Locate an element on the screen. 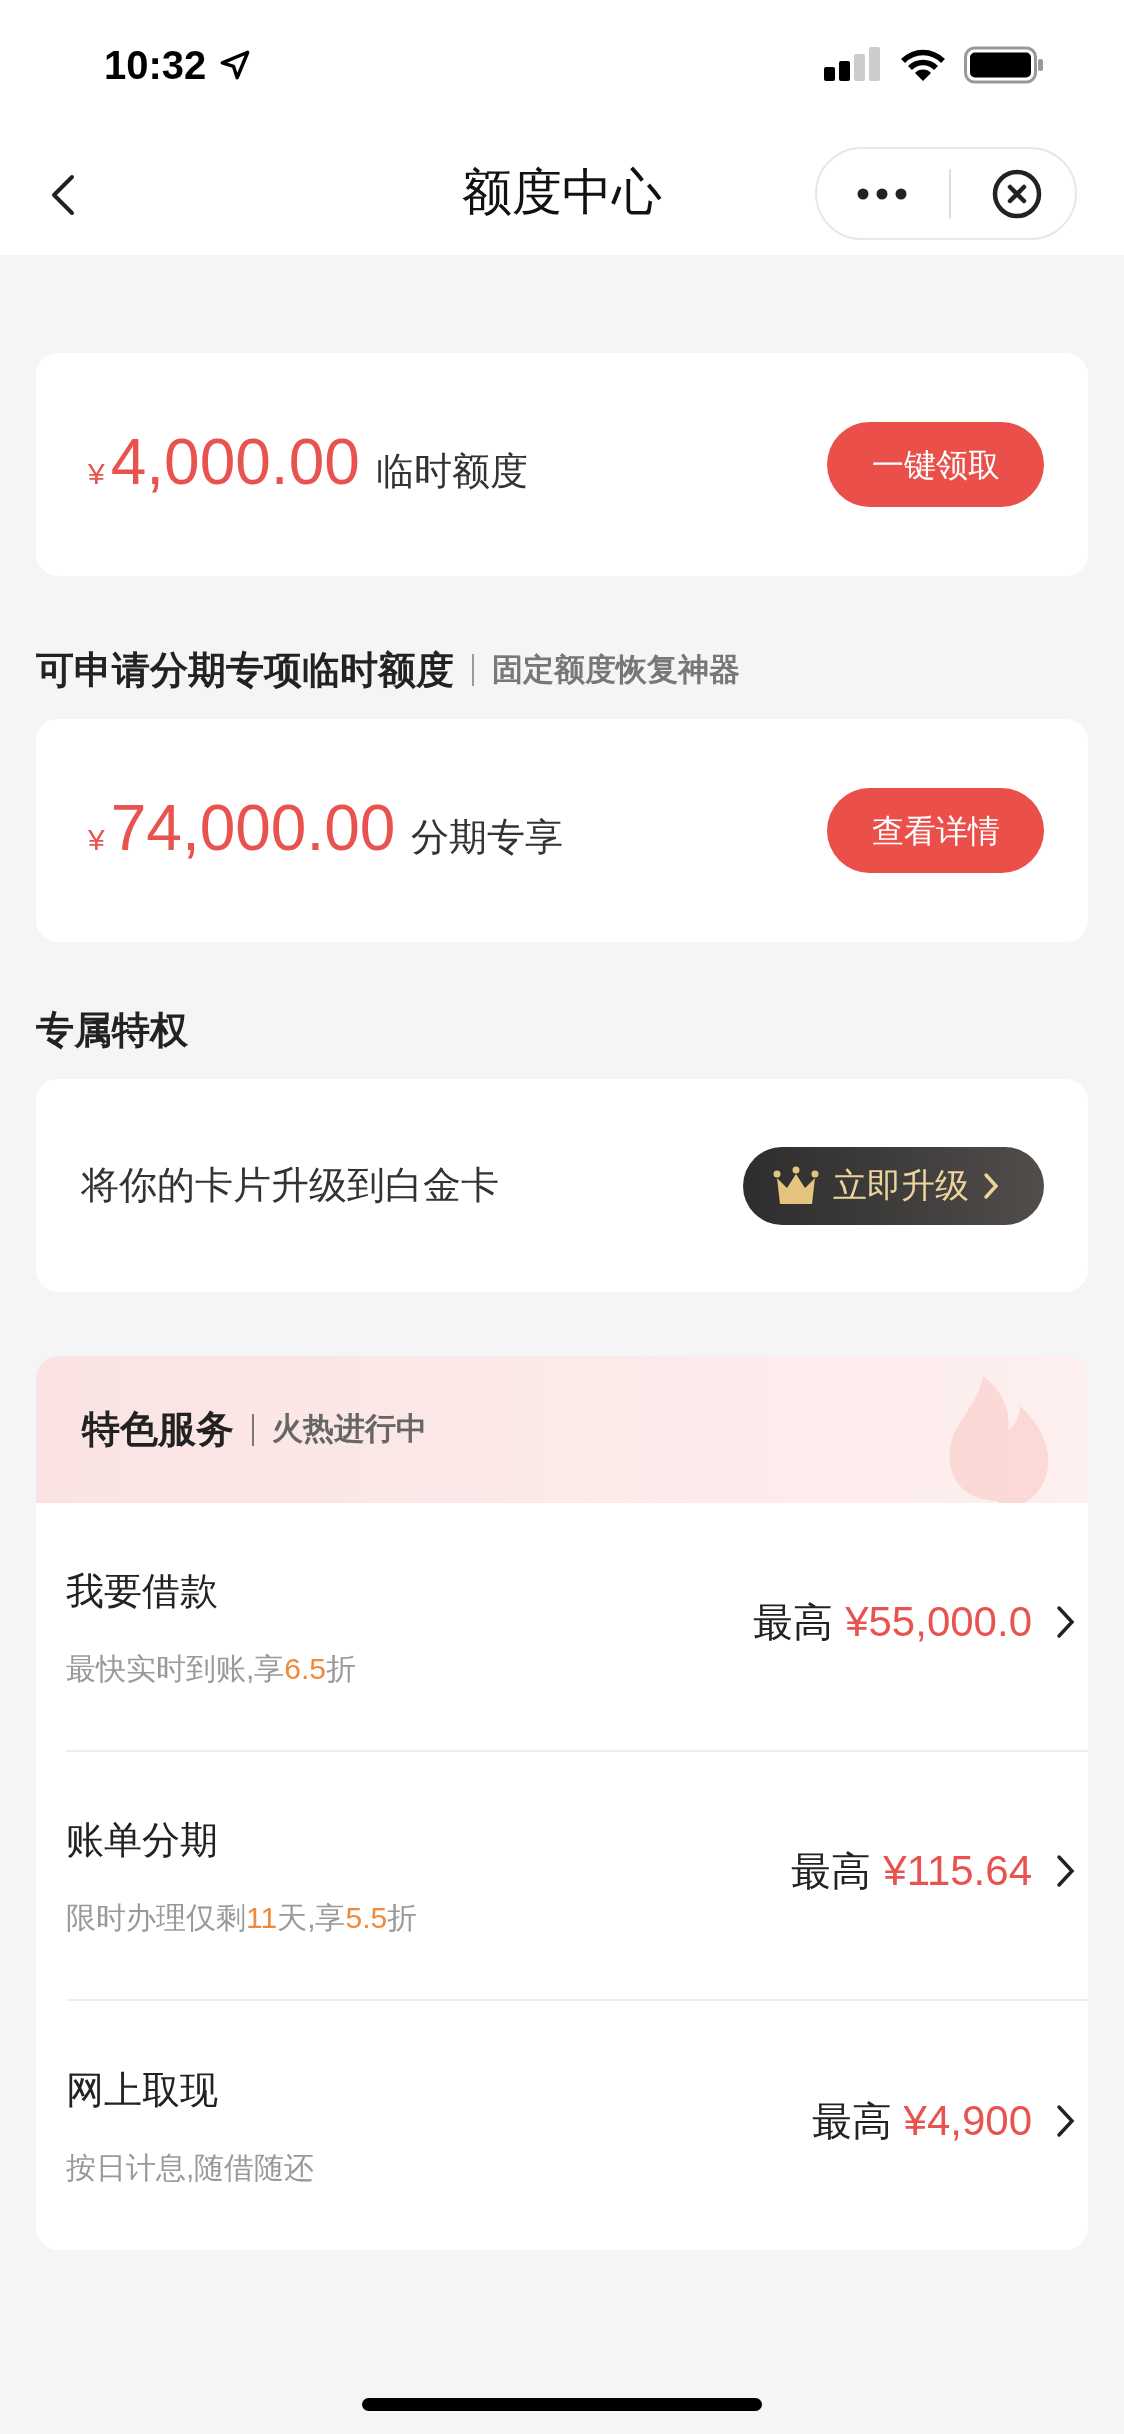  upgrade-text: 将你的卡片升级到白金卡 is located at coordinates (290, 1185).